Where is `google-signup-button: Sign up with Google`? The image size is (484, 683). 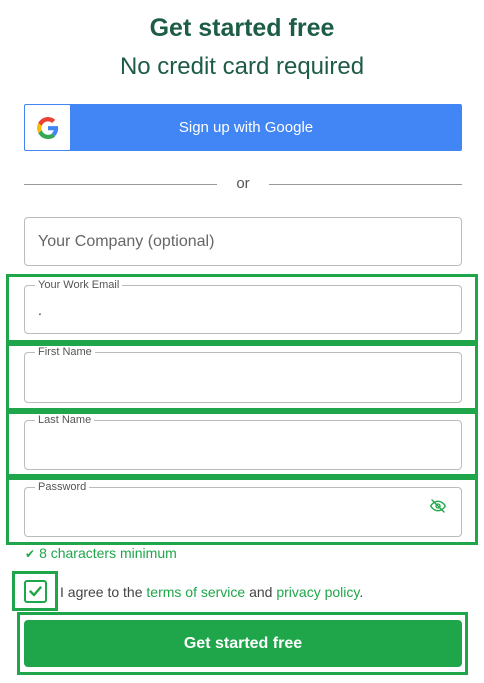 google-signup-button: Sign up with Google is located at coordinates (243, 127).